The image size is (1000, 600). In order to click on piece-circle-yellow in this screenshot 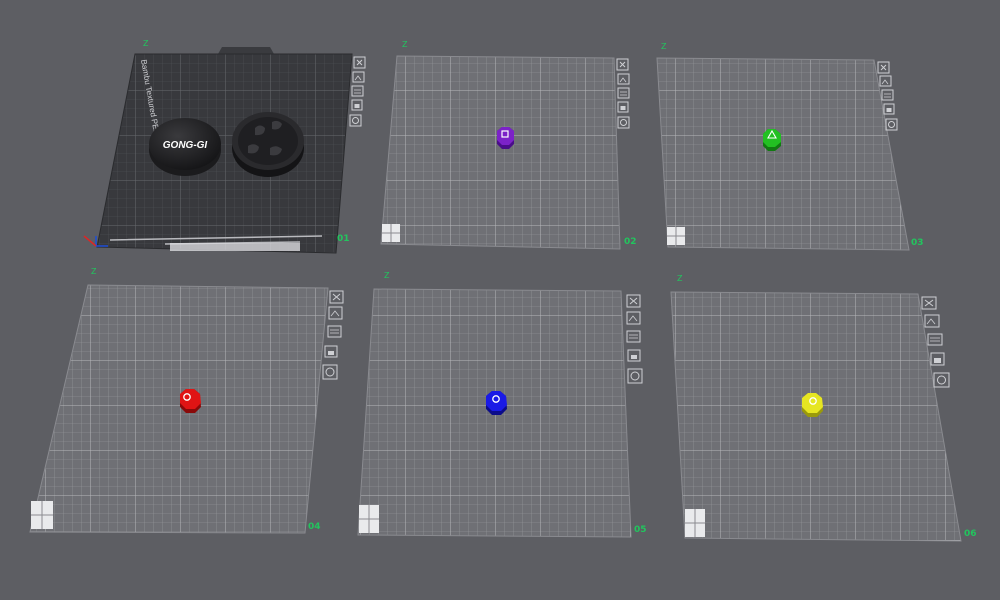, I will do `click(812, 405)`.